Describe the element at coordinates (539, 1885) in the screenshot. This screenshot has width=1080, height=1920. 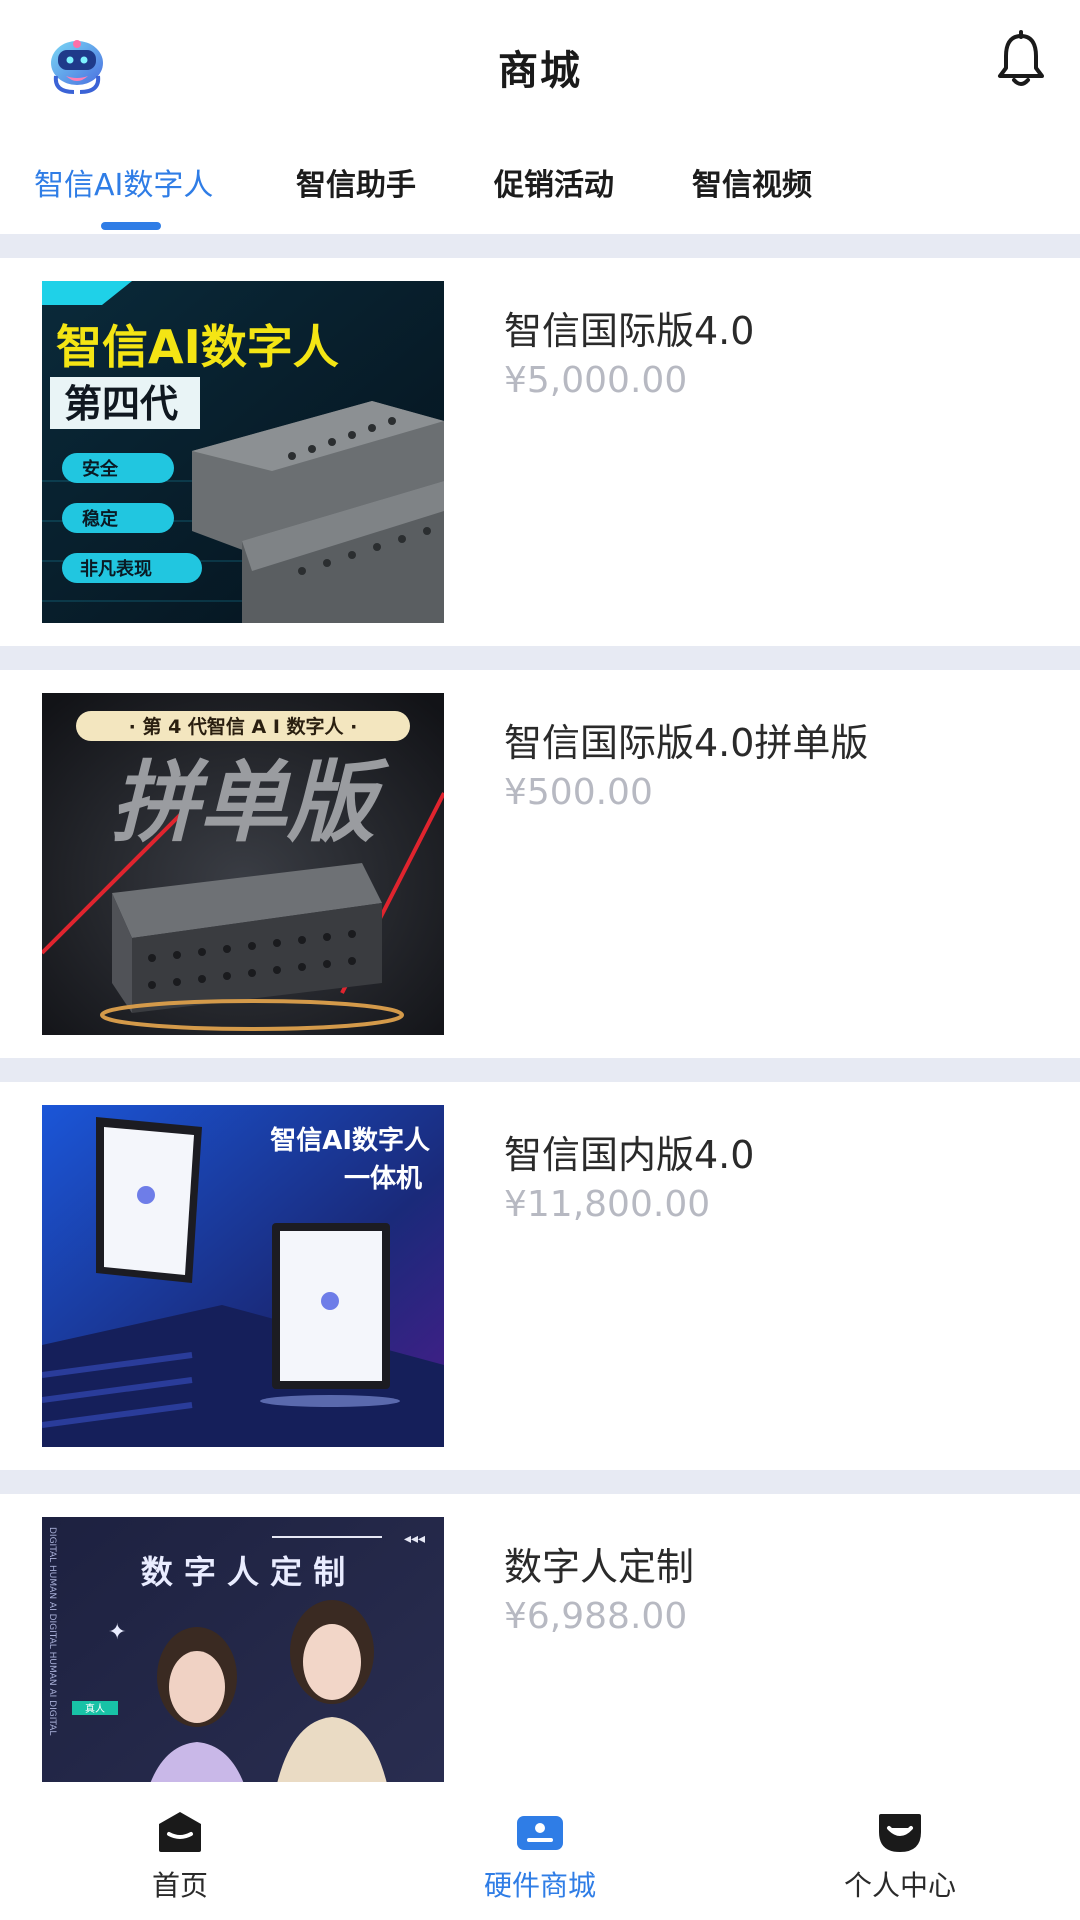
I see `nav-hardware-store-label: 硬件商城` at that location.